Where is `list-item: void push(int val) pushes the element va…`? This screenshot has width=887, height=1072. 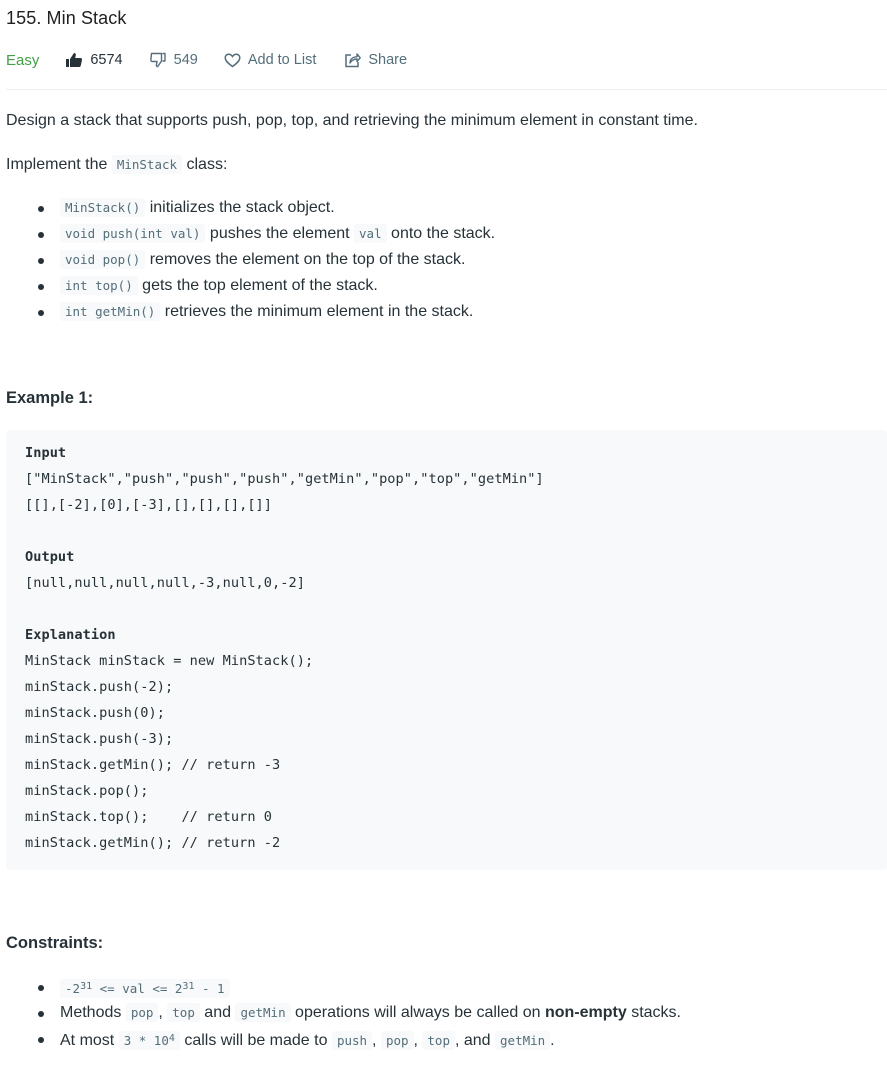
list-item: void push(int val) pushes the element va… is located at coordinates (266, 236).